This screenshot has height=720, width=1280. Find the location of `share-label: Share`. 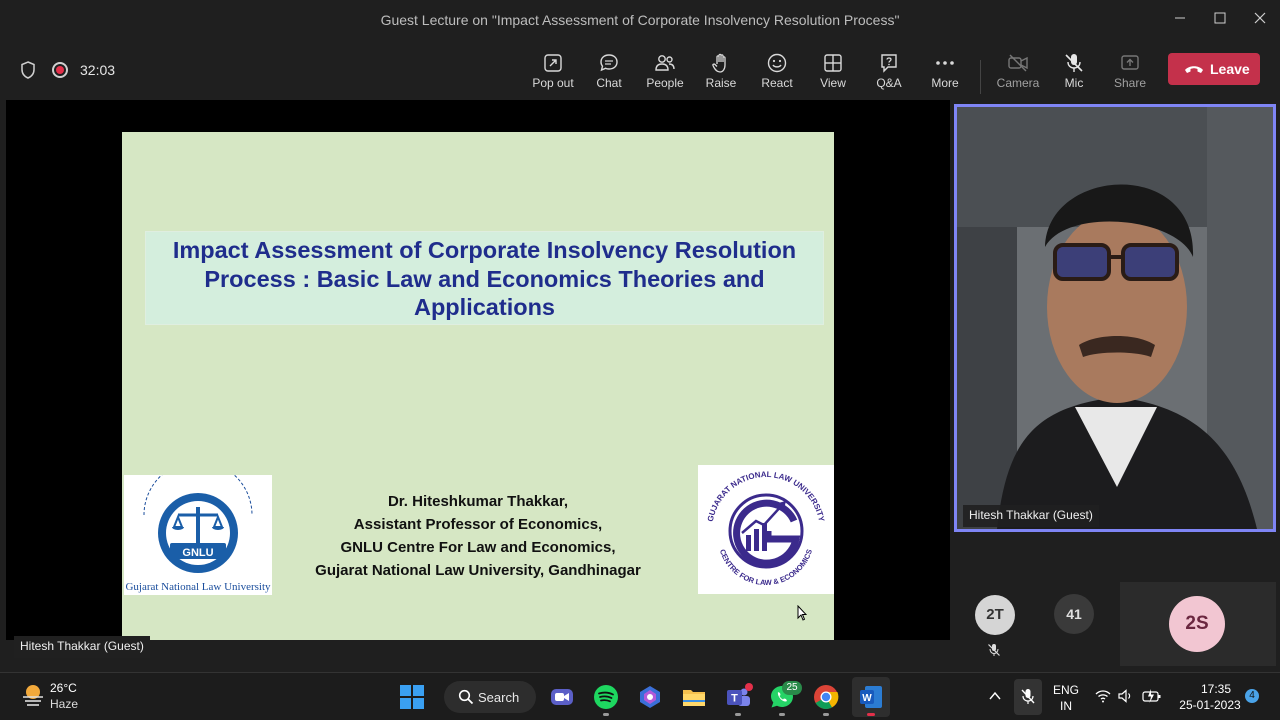

share-label: Share is located at coordinates (1130, 83).